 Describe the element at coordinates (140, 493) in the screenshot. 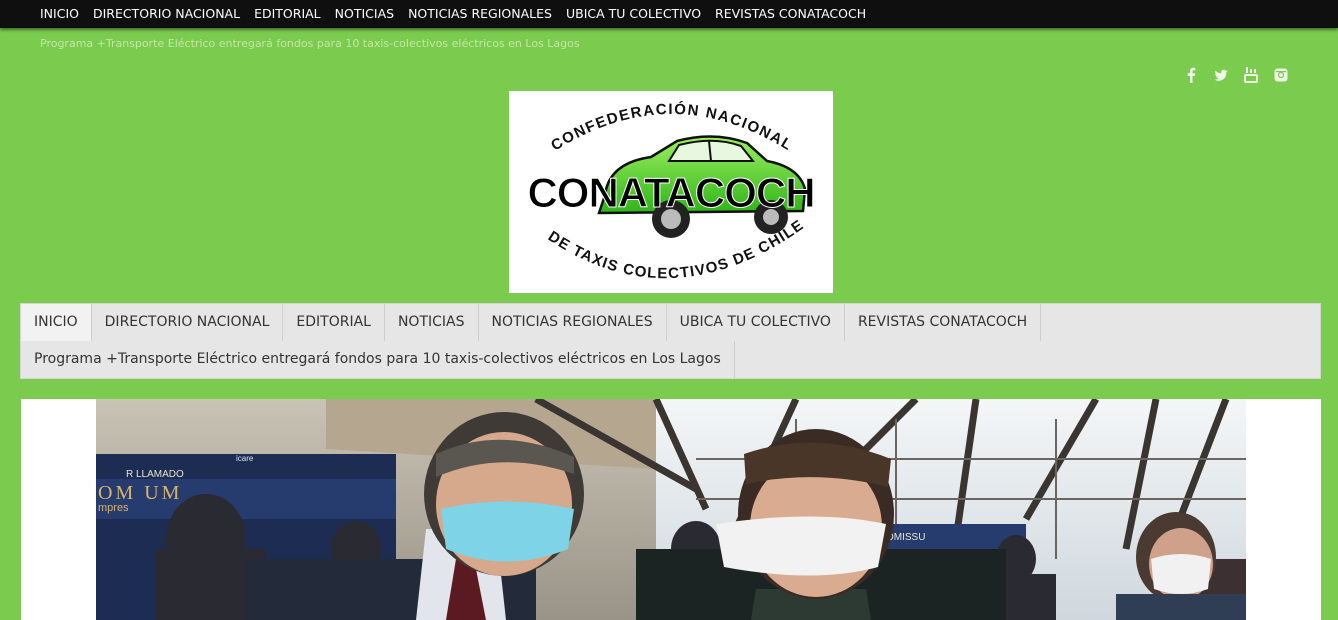

I see `banner-text-big: OM UM` at that location.